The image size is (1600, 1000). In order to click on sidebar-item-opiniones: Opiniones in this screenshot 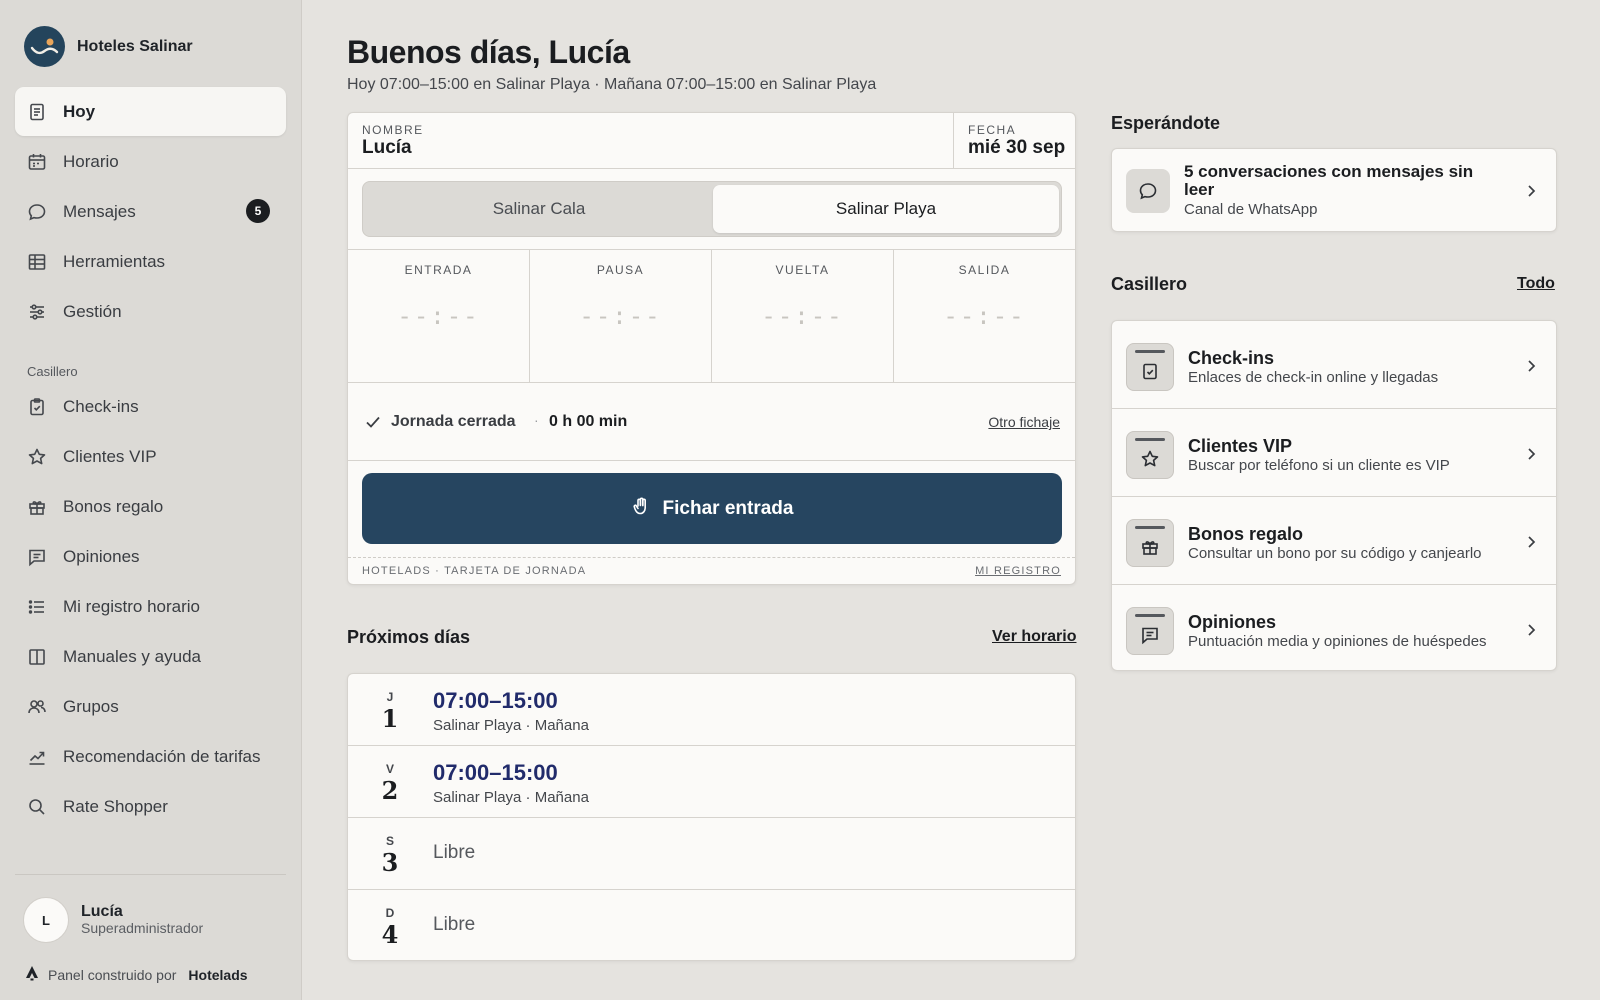, I will do `click(150, 556)`.